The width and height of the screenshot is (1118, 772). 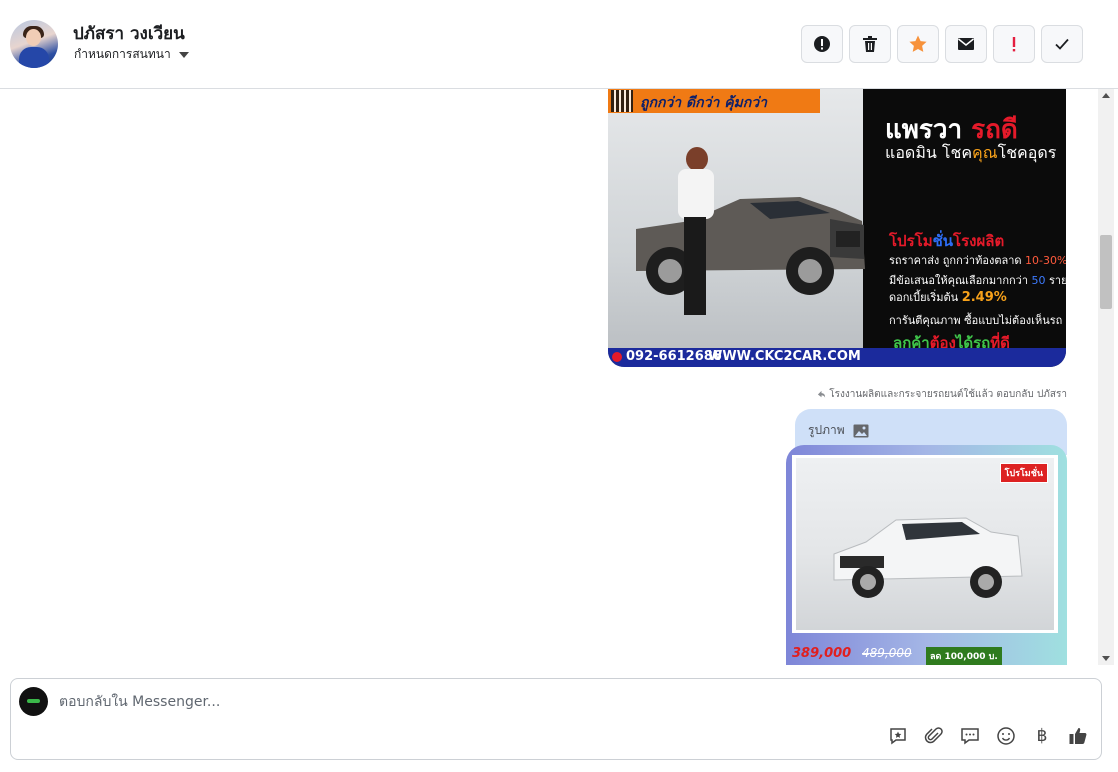 What do you see at coordinates (861, 430) in the screenshot?
I see `image-icon` at bounding box center [861, 430].